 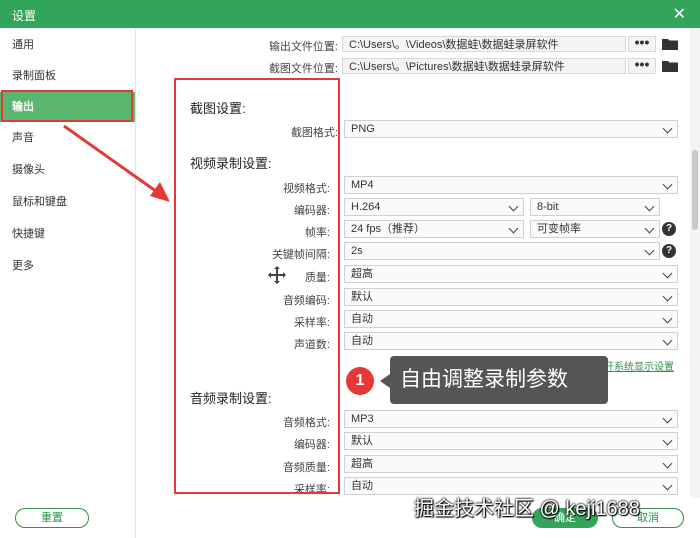 What do you see at coordinates (511, 185) in the screenshot?
I see `video-format-select: MP4` at bounding box center [511, 185].